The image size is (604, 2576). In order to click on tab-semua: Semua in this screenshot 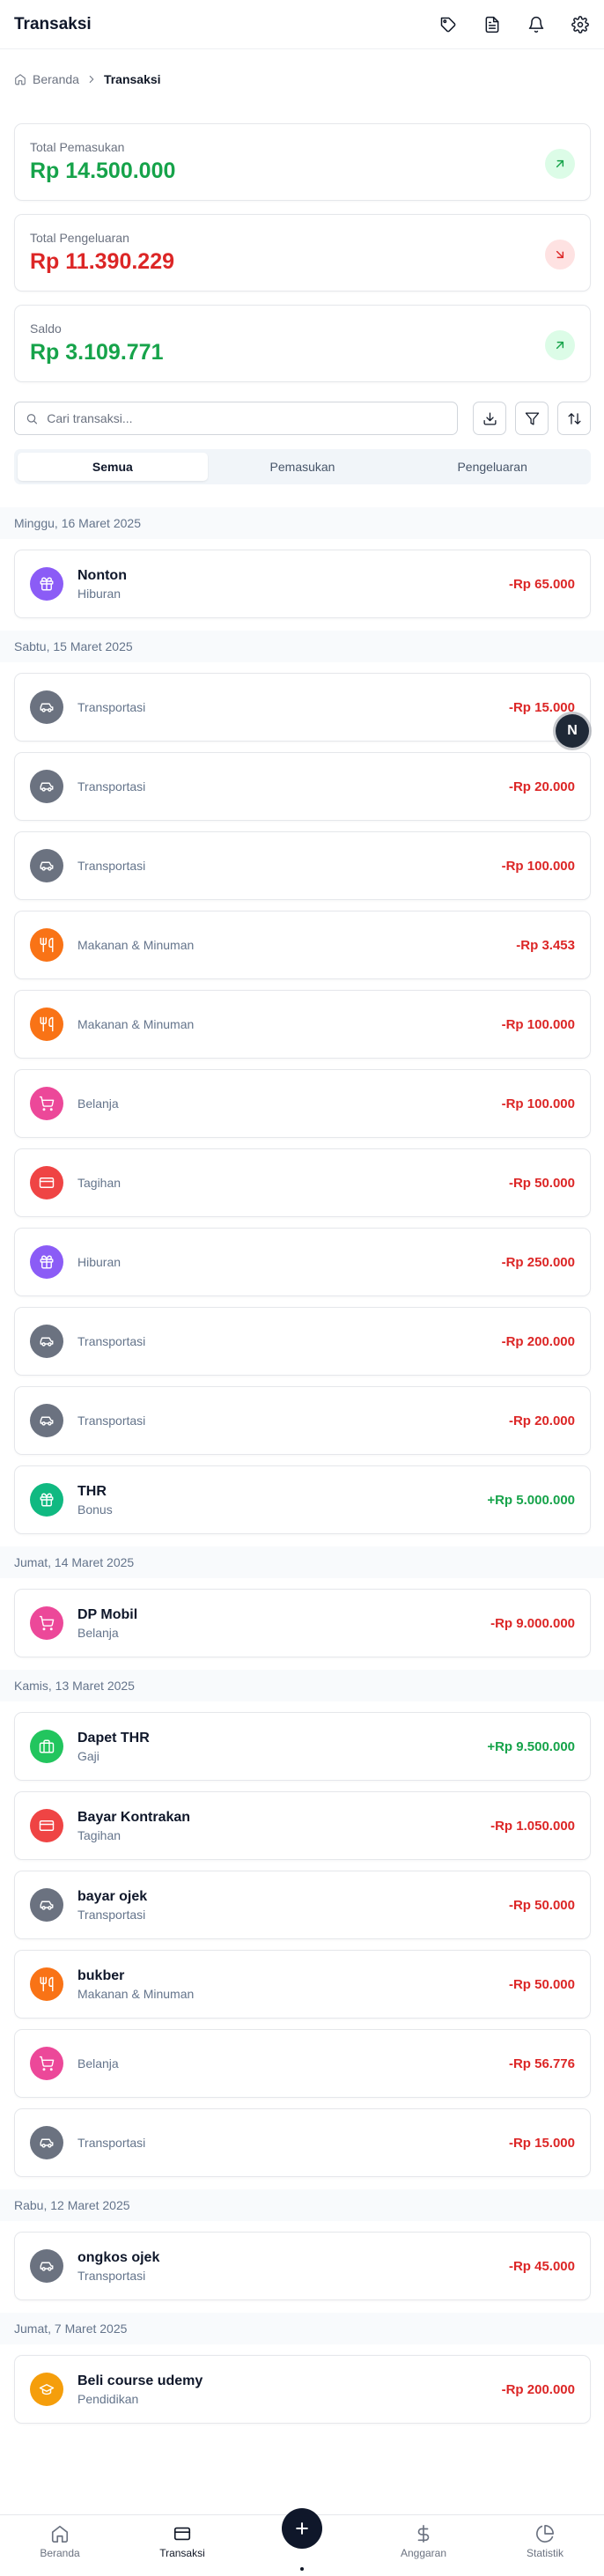, I will do `click(113, 467)`.